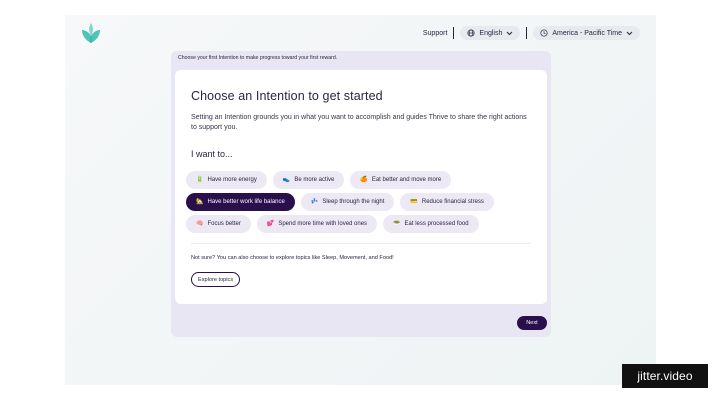 The width and height of the screenshot is (720, 400). Describe the element at coordinates (414, 202) in the screenshot. I see `credit-card-icon: 💳` at that location.